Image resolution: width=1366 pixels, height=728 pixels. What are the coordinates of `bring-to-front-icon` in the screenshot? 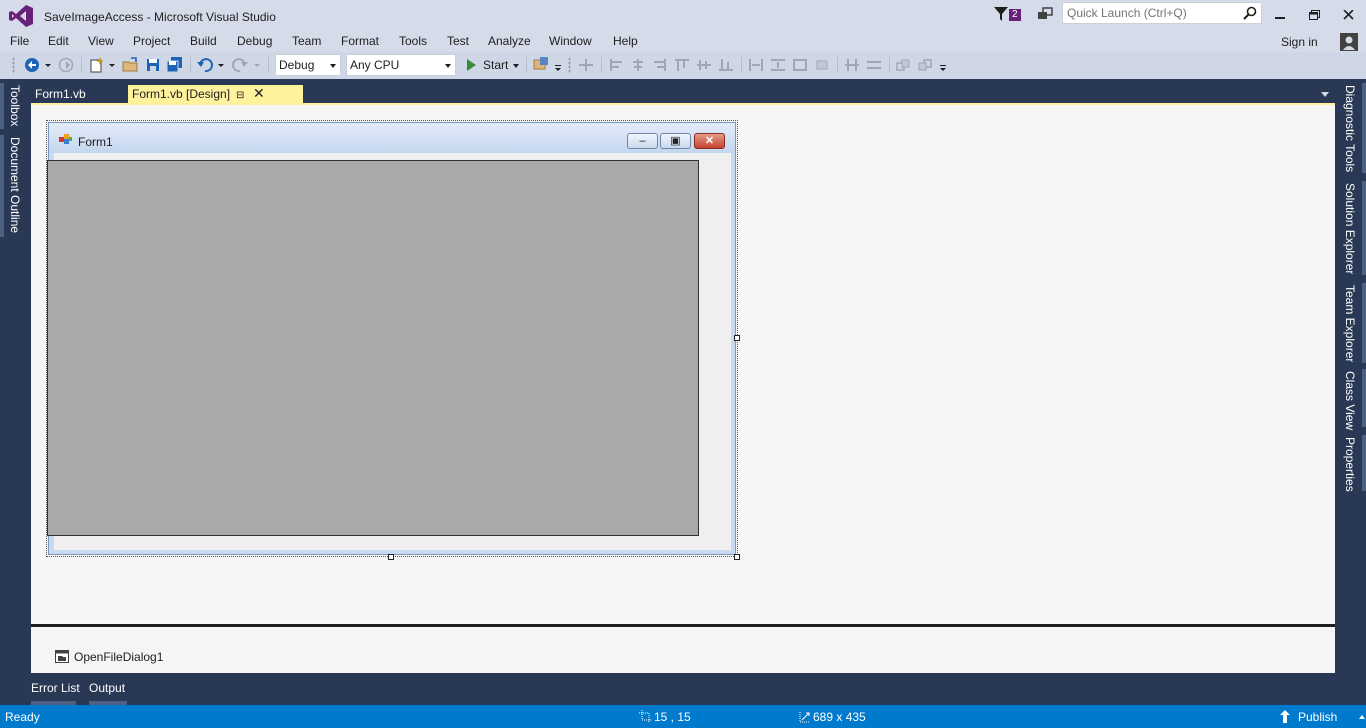 It's located at (903, 65).